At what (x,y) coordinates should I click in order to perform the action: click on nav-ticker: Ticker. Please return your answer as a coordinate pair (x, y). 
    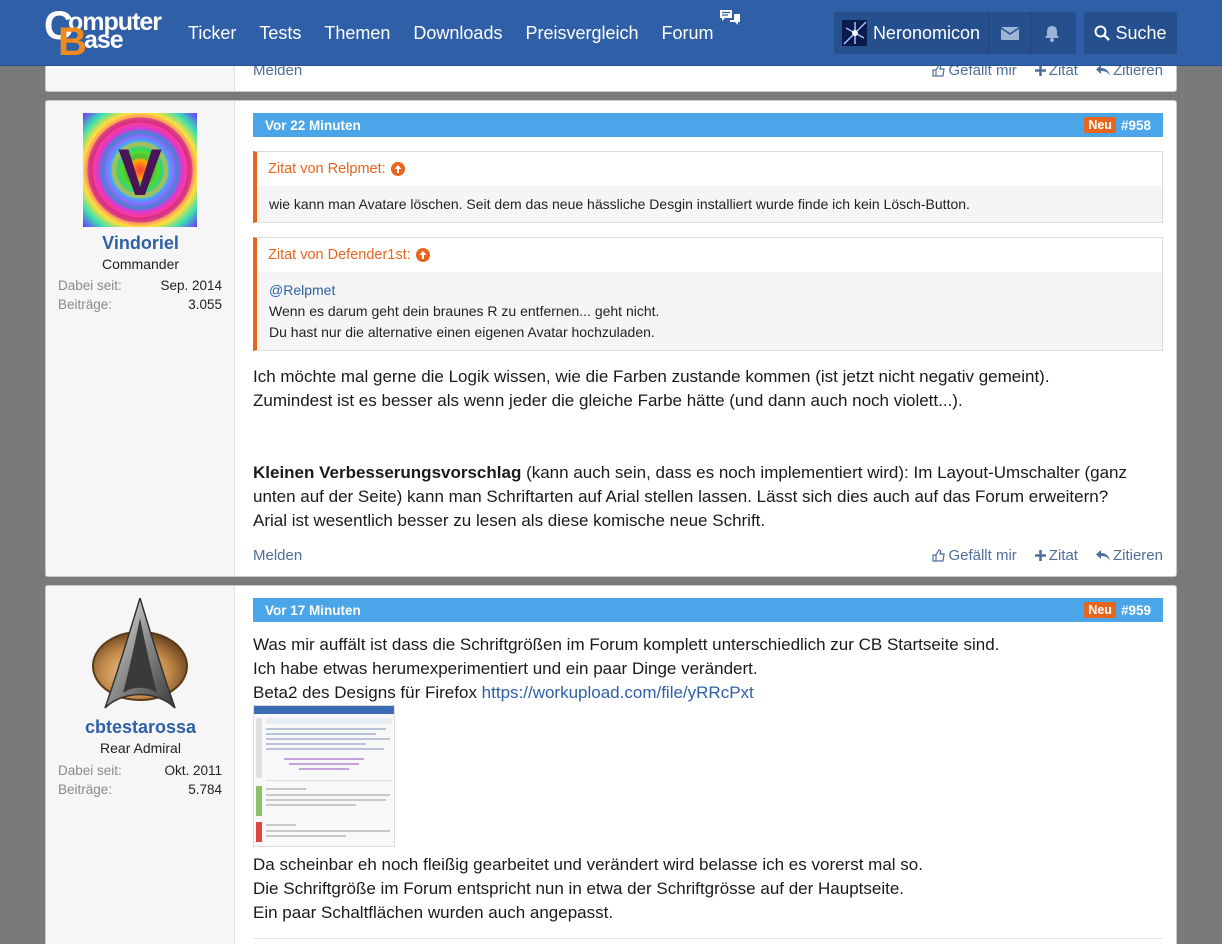
    Looking at the image, I should click on (212, 33).